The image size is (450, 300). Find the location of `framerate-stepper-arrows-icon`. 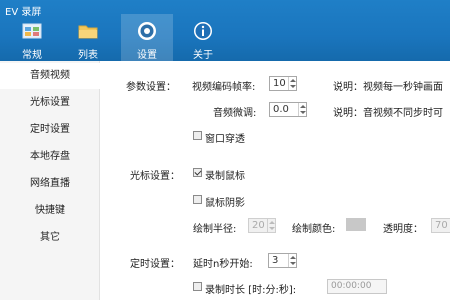

framerate-stepper-arrows-icon is located at coordinates (292, 83).